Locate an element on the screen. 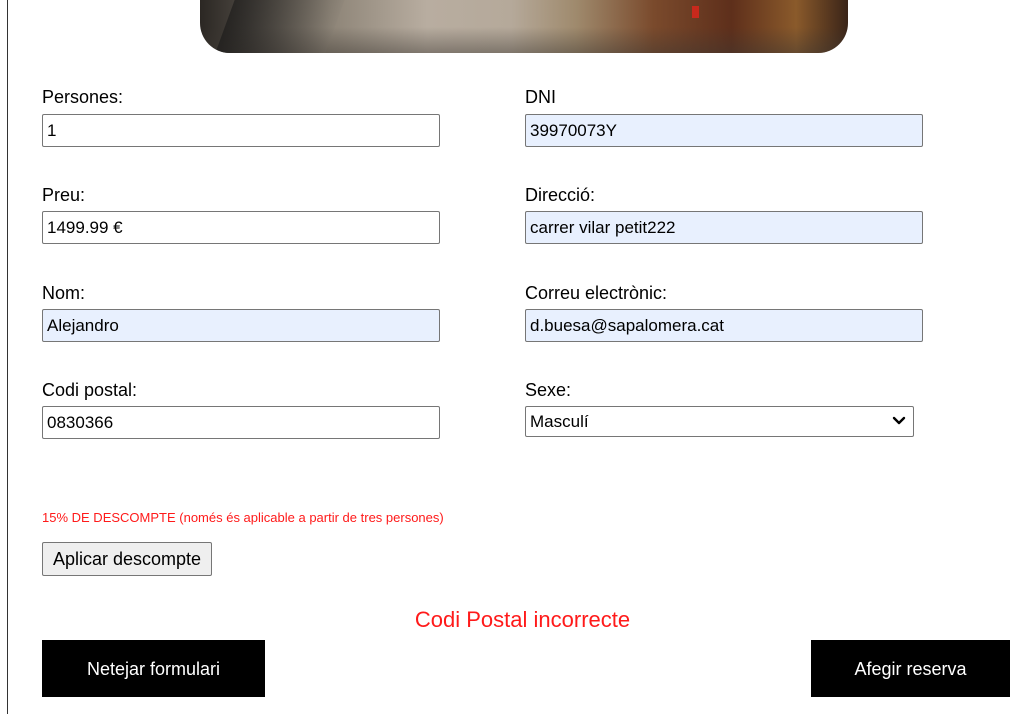 The height and width of the screenshot is (714, 1031). apply-discount-button: Aplicar descompte is located at coordinates (127, 559).